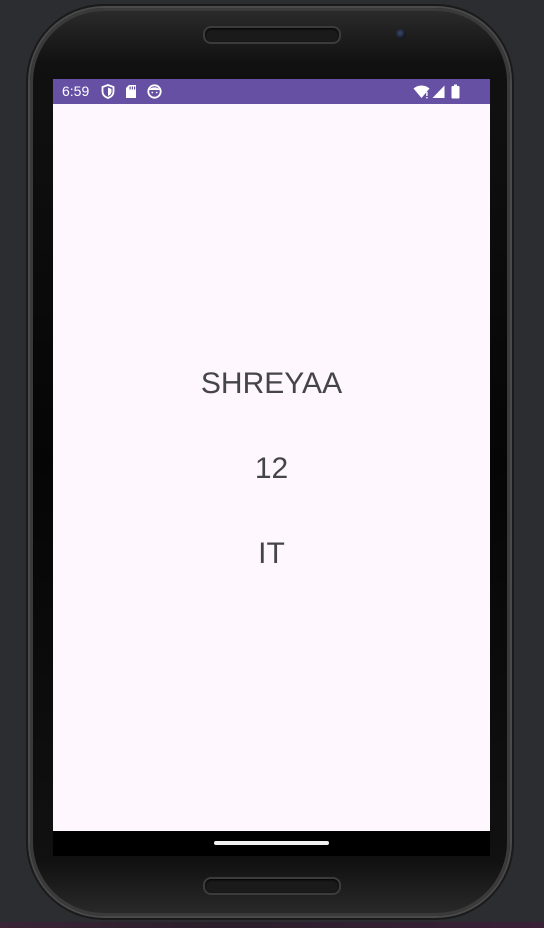 The width and height of the screenshot is (544, 928). Describe the element at coordinates (401, 34) in the screenshot. I see `front-camera` at that location.